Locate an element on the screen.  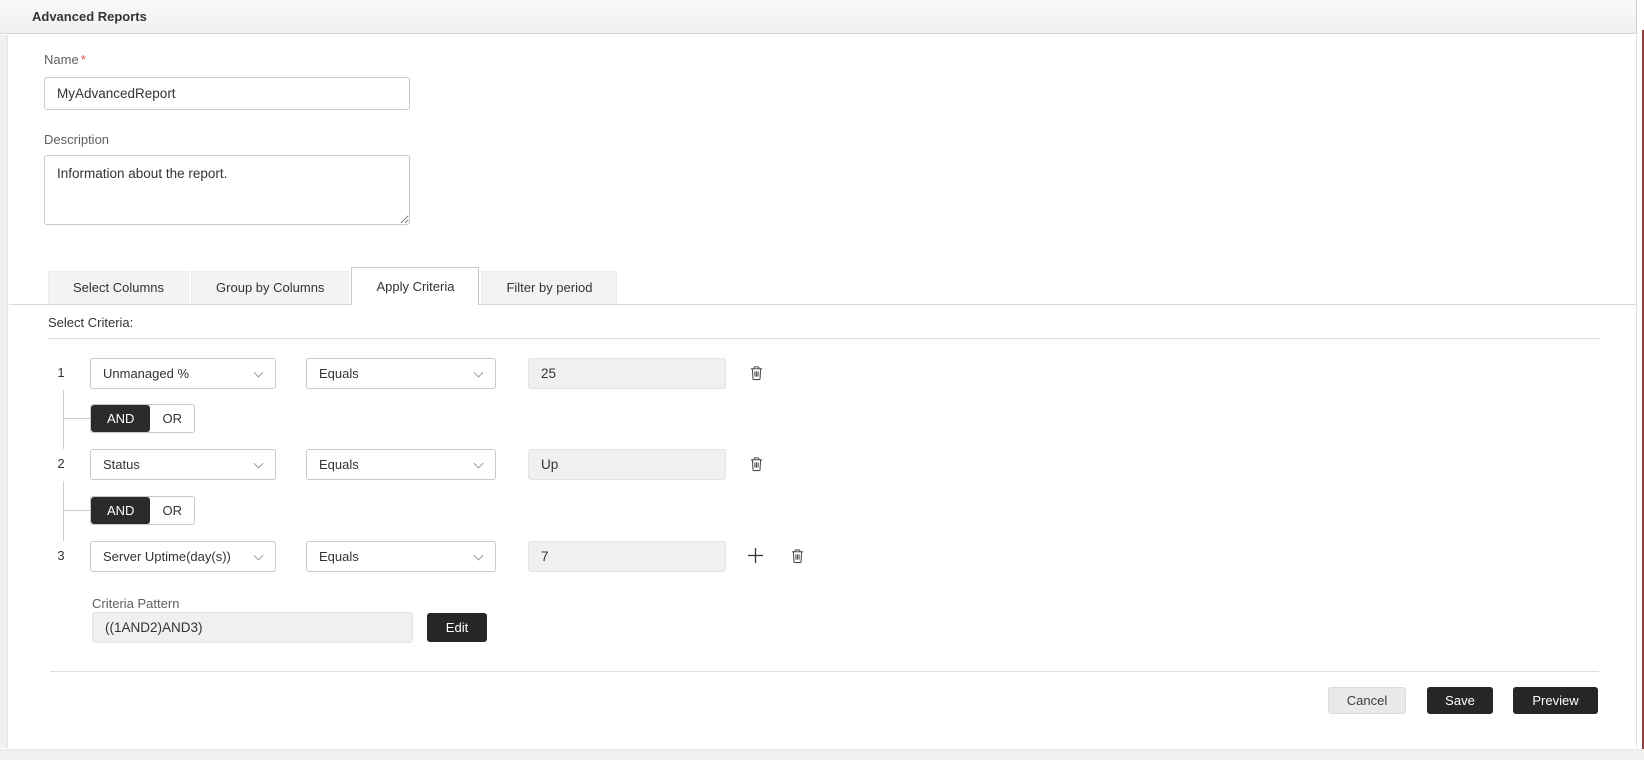
save-button: Save is located at coordinates (1460, 700).